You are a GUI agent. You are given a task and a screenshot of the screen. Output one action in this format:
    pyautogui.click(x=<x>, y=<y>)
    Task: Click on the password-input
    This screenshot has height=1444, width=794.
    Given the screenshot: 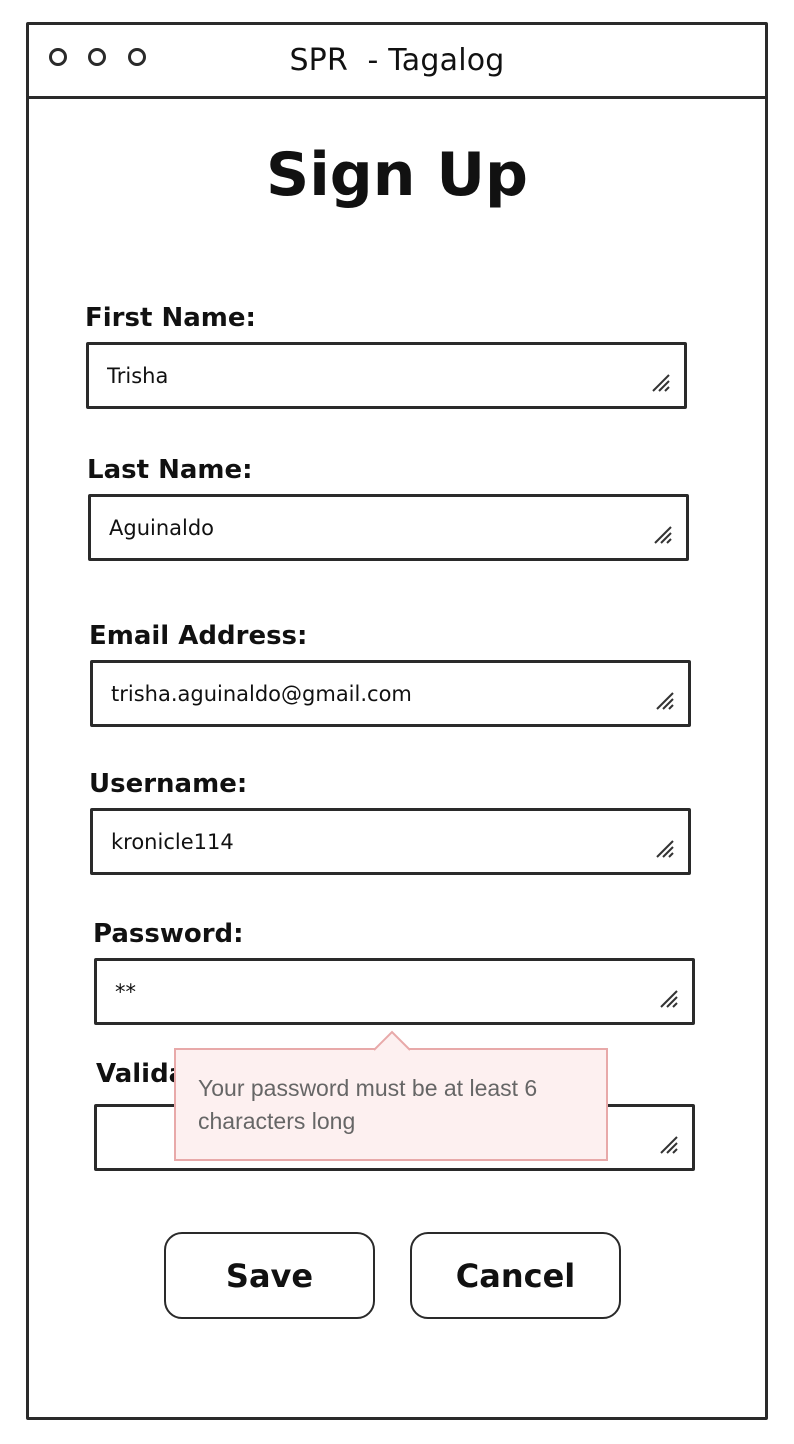 What is the action you would take?
    pyautogui.click(x=375, y=992)
    